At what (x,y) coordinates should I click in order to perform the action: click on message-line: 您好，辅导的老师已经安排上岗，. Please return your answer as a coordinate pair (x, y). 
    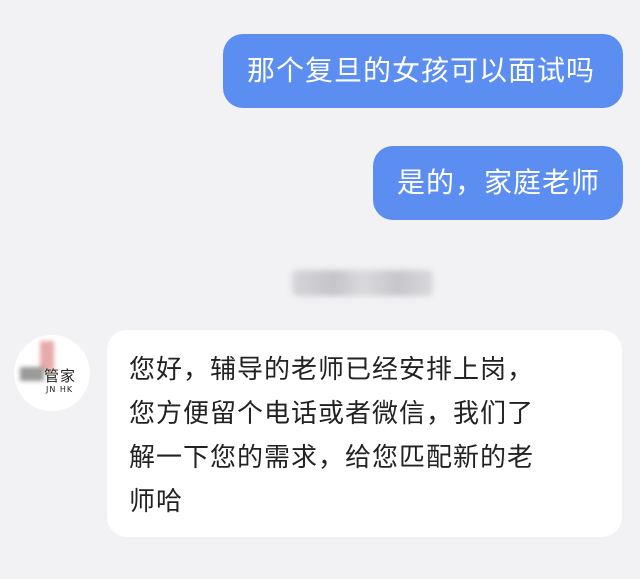
    Looking at the image, I should click on (332, 370).